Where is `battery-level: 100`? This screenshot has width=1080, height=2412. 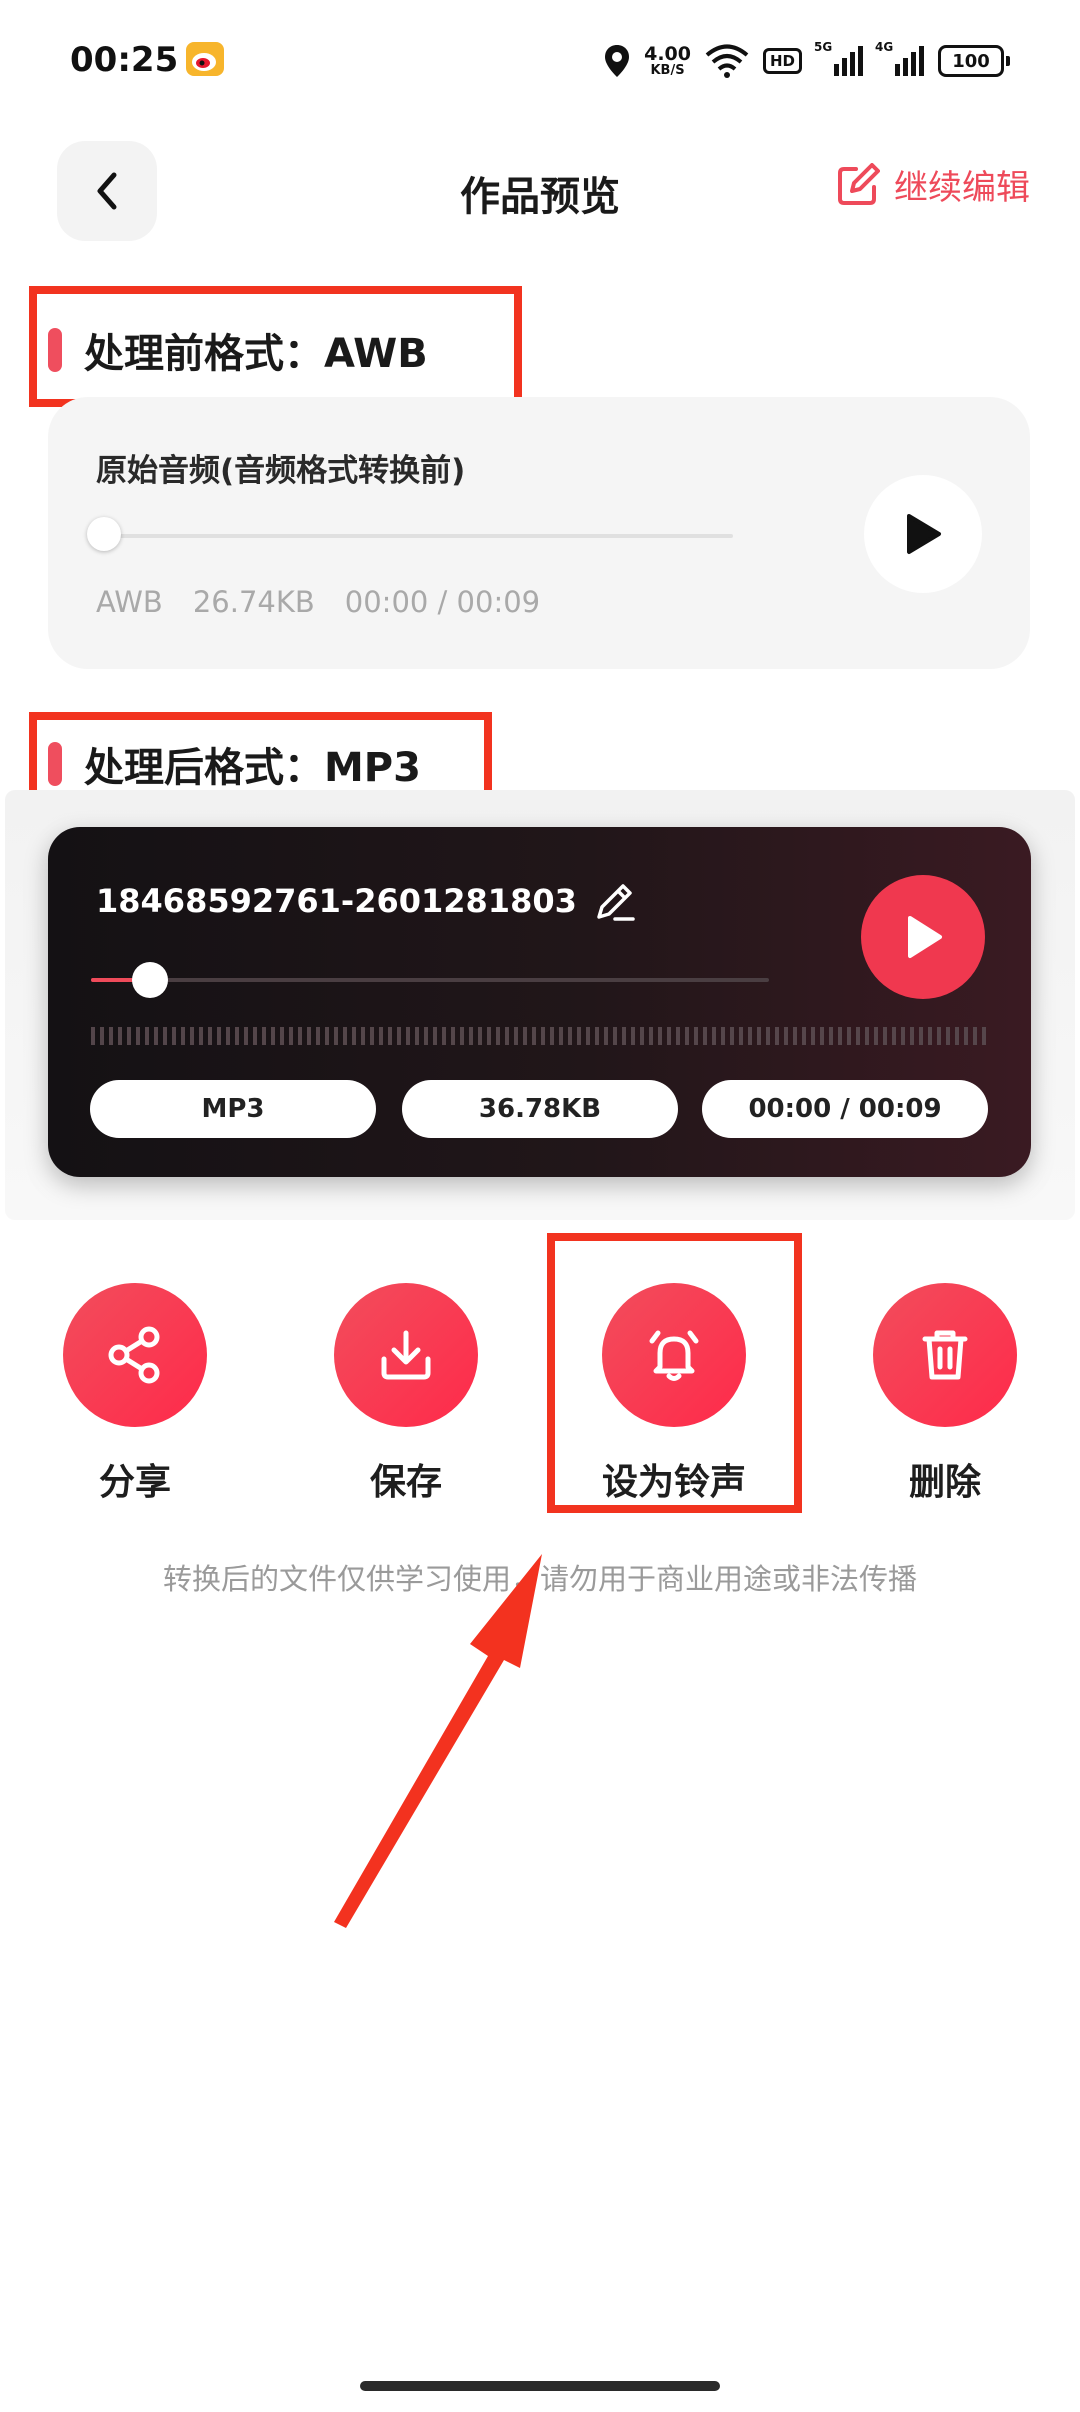
battery-level: 100 is located at coordinates (971, 61).